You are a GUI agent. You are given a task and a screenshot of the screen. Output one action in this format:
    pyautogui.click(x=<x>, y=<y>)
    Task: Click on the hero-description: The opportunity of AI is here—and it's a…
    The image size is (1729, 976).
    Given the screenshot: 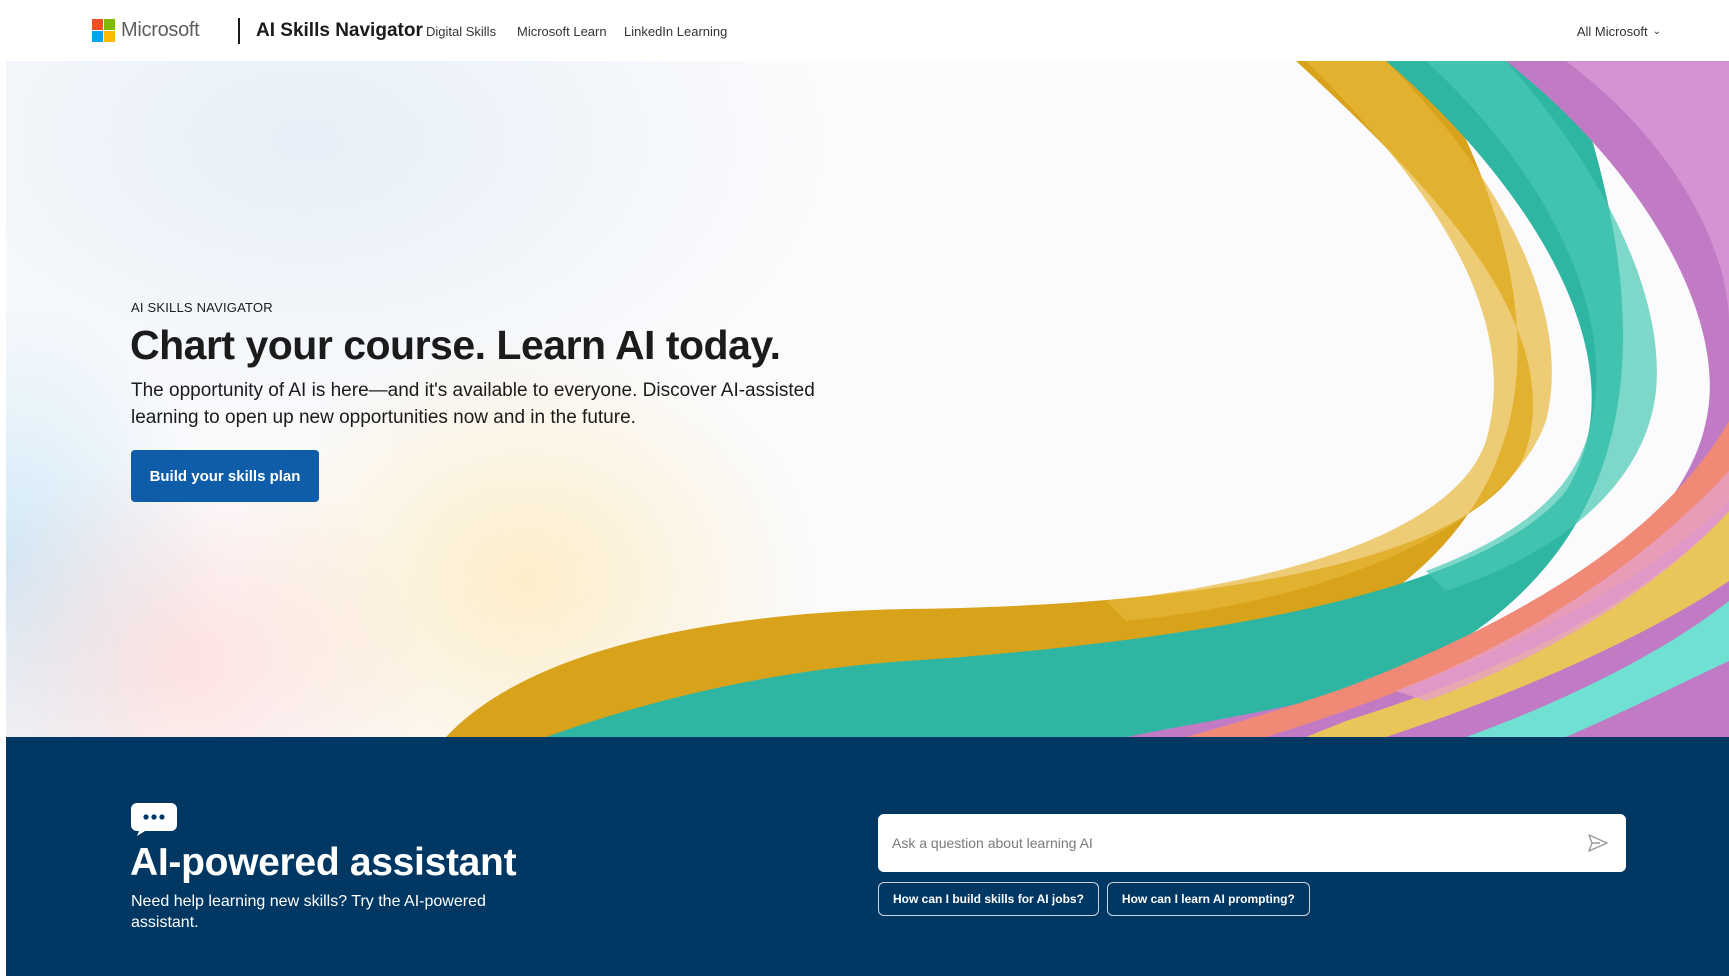 What is the action you would take?
    pyautogui.click(x=473, y=404)
    